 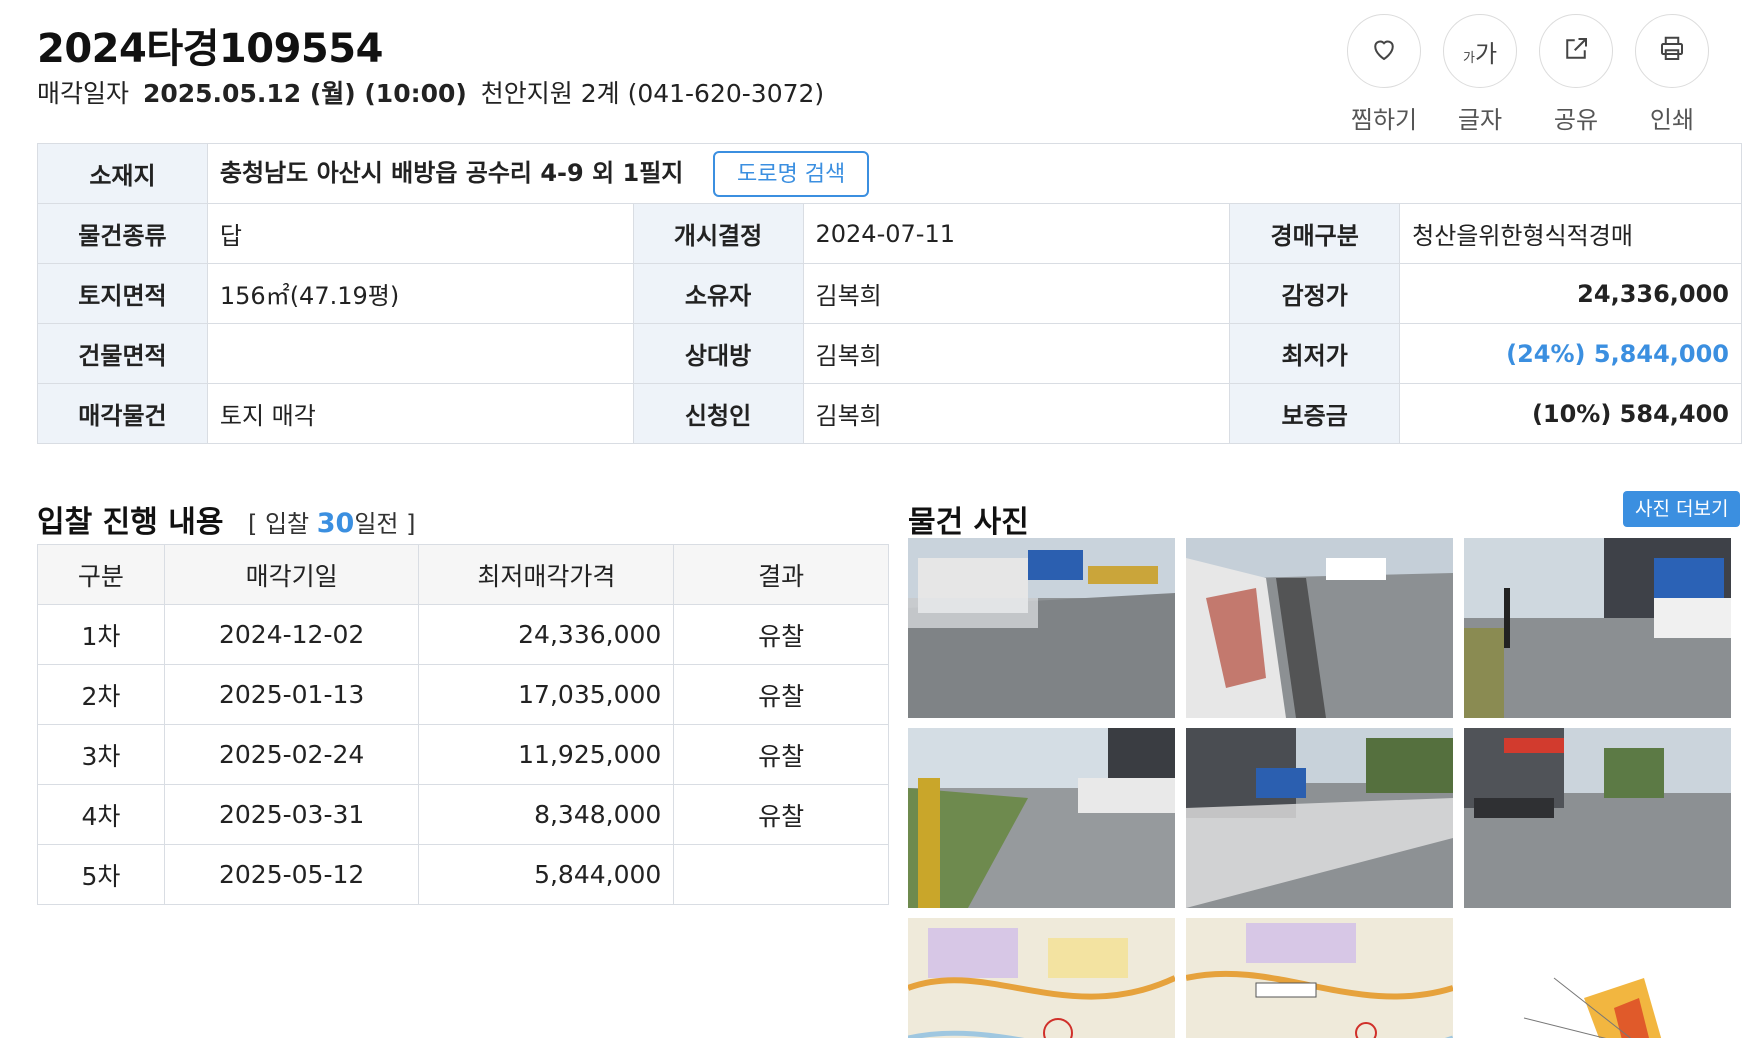 I want to click on value-building-area, so click(x=420, y=353).